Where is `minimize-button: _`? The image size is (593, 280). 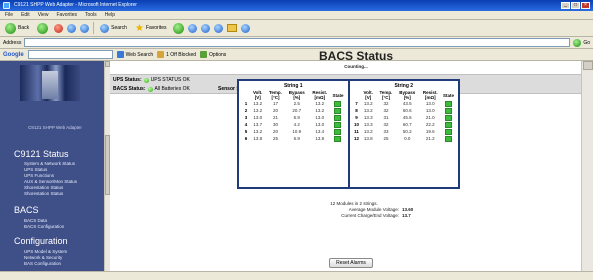
minimize-button: _ is located at coordinates (565, 5).